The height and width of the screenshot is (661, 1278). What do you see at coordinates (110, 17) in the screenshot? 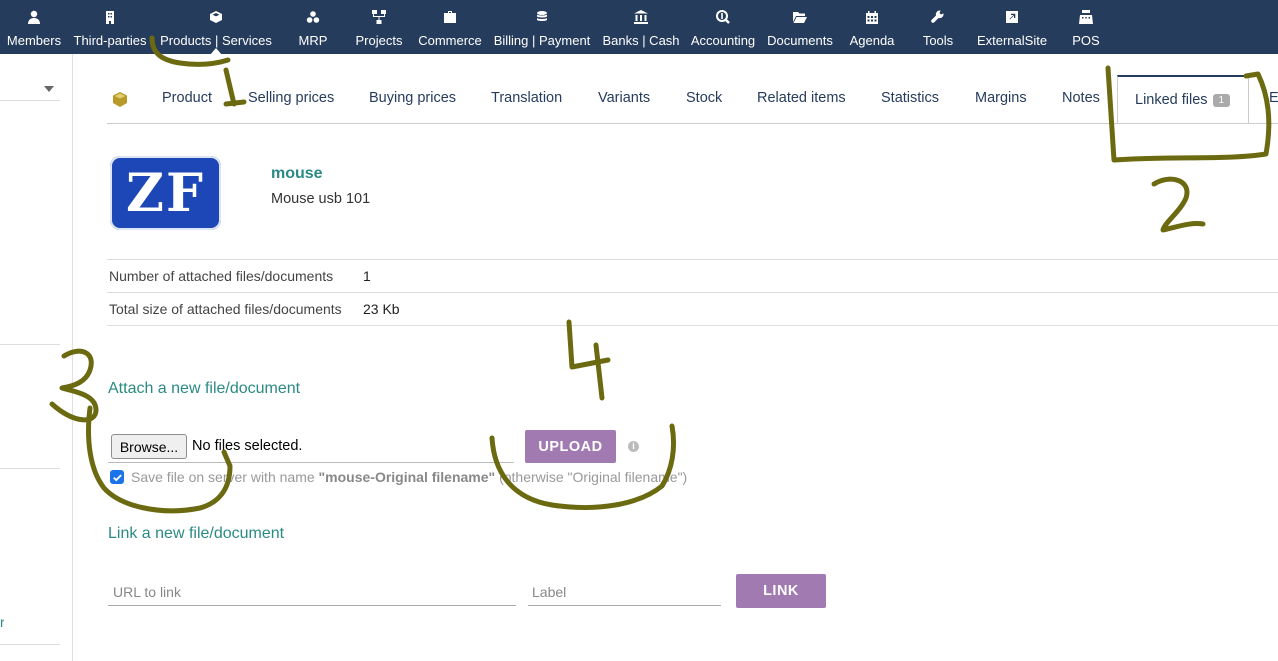
I see `building-icon` at bounding box center [110, 17].